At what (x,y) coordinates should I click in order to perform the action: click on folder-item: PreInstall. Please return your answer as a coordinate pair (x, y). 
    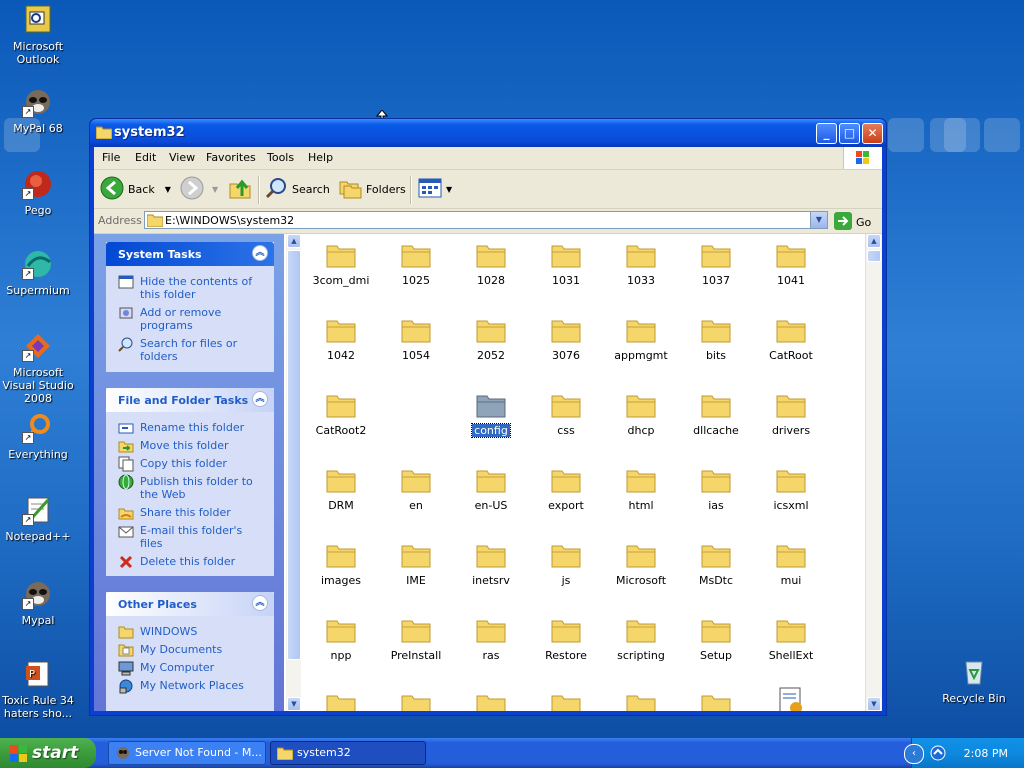
    Looking at the image, I should click on (416, 639).